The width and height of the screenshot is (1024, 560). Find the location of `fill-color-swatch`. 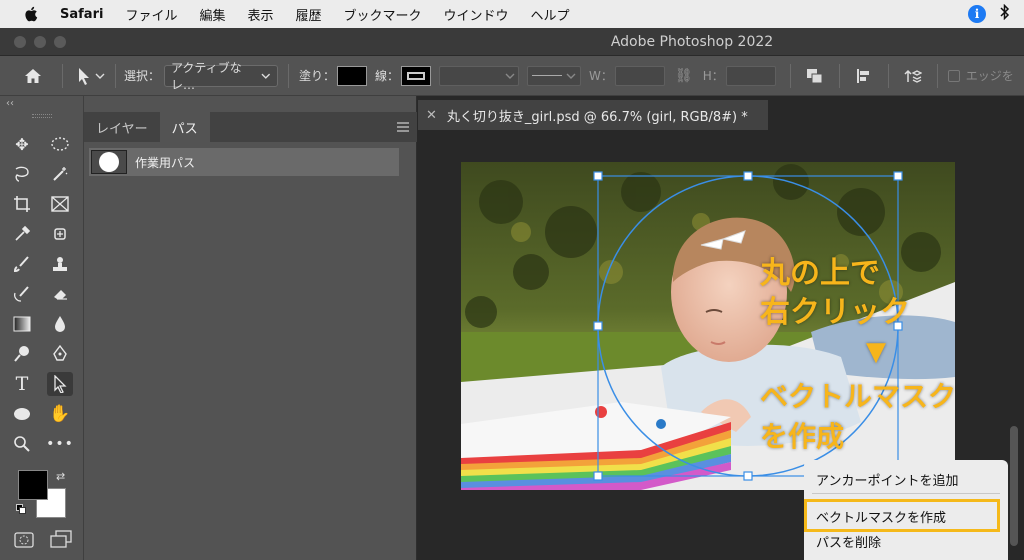

fill-color-swatch is located at coordinates (352, 75).